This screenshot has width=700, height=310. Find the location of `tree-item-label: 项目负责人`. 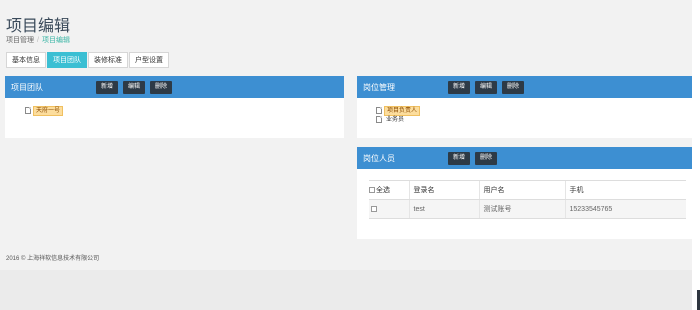

tree-item-label: 项目负责人 is located at coordinates (402, 110).